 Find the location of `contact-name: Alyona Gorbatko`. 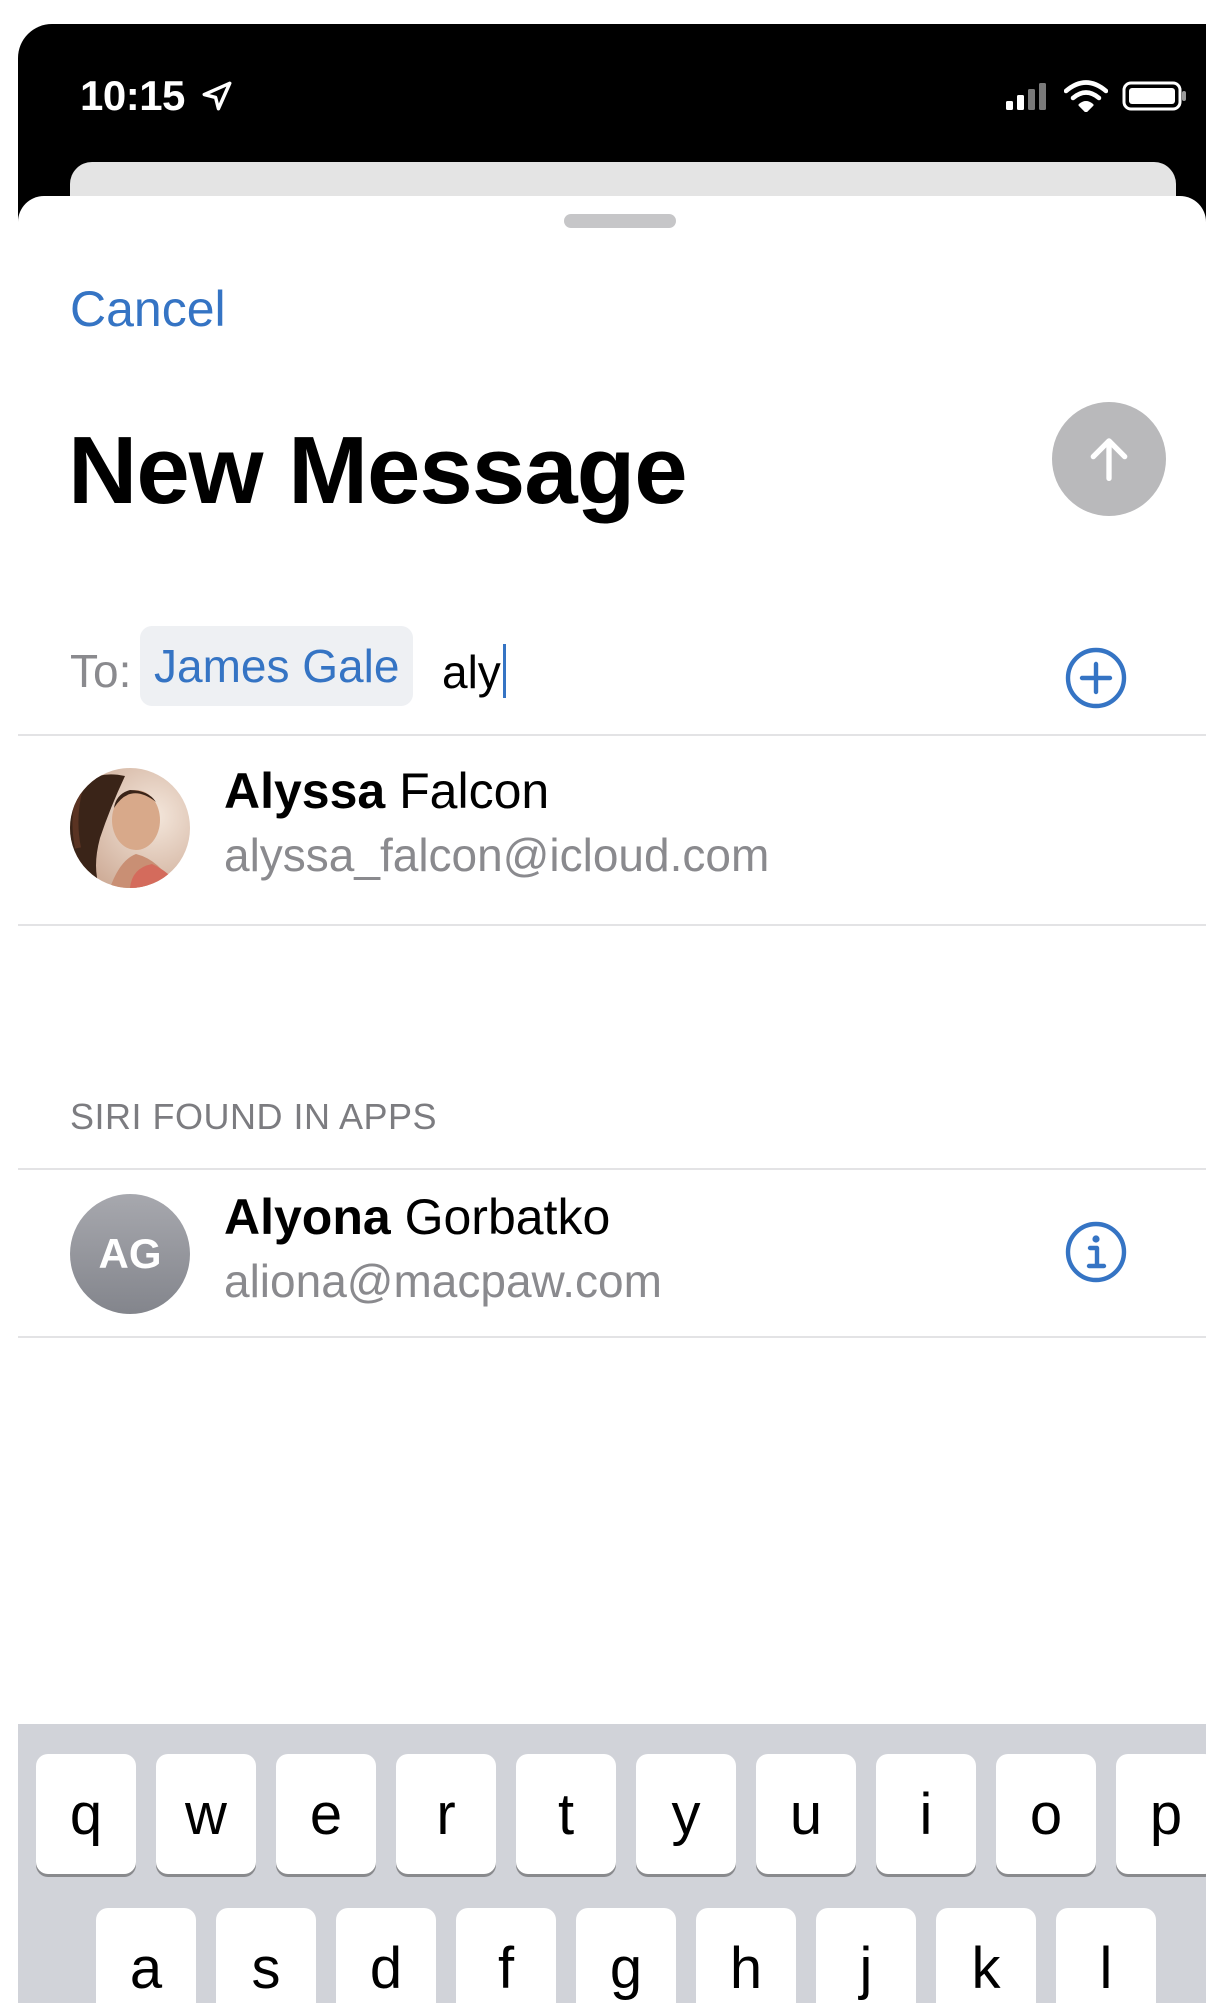

contact-name: Alyona Gorbatko is located at coordinates (417, 1217).